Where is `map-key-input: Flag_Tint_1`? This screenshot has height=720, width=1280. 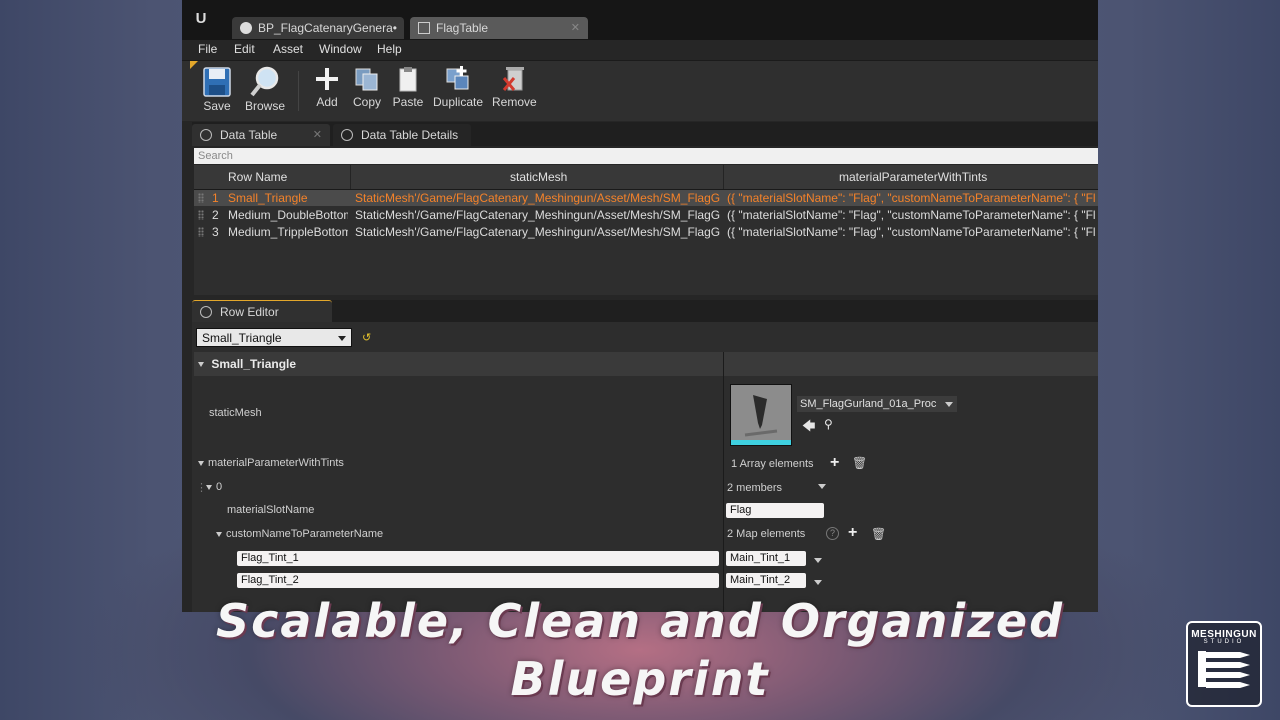
map-key-input: Flag_Tint_1 is located at coordinates (478, 558).